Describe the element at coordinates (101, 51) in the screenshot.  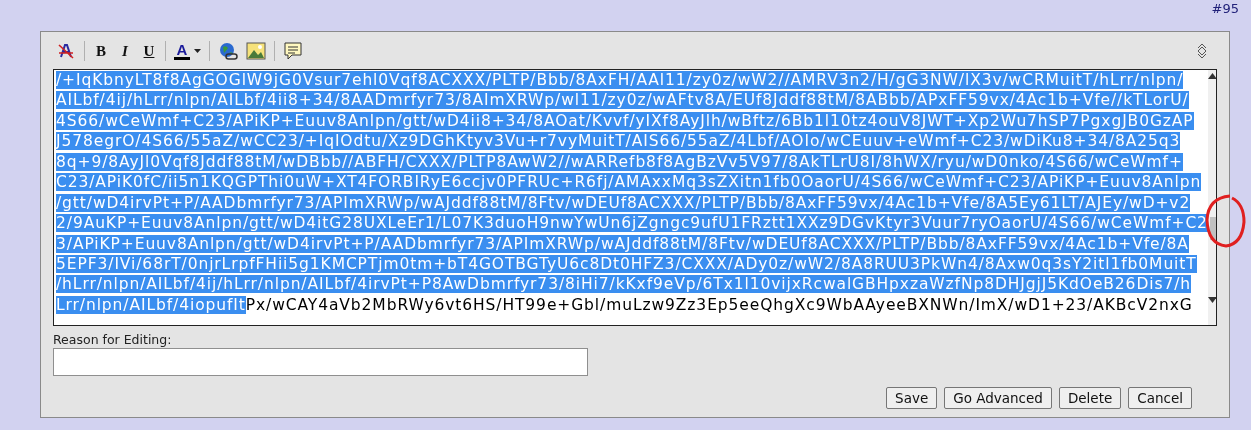
I see `bold-button: B` at that location.